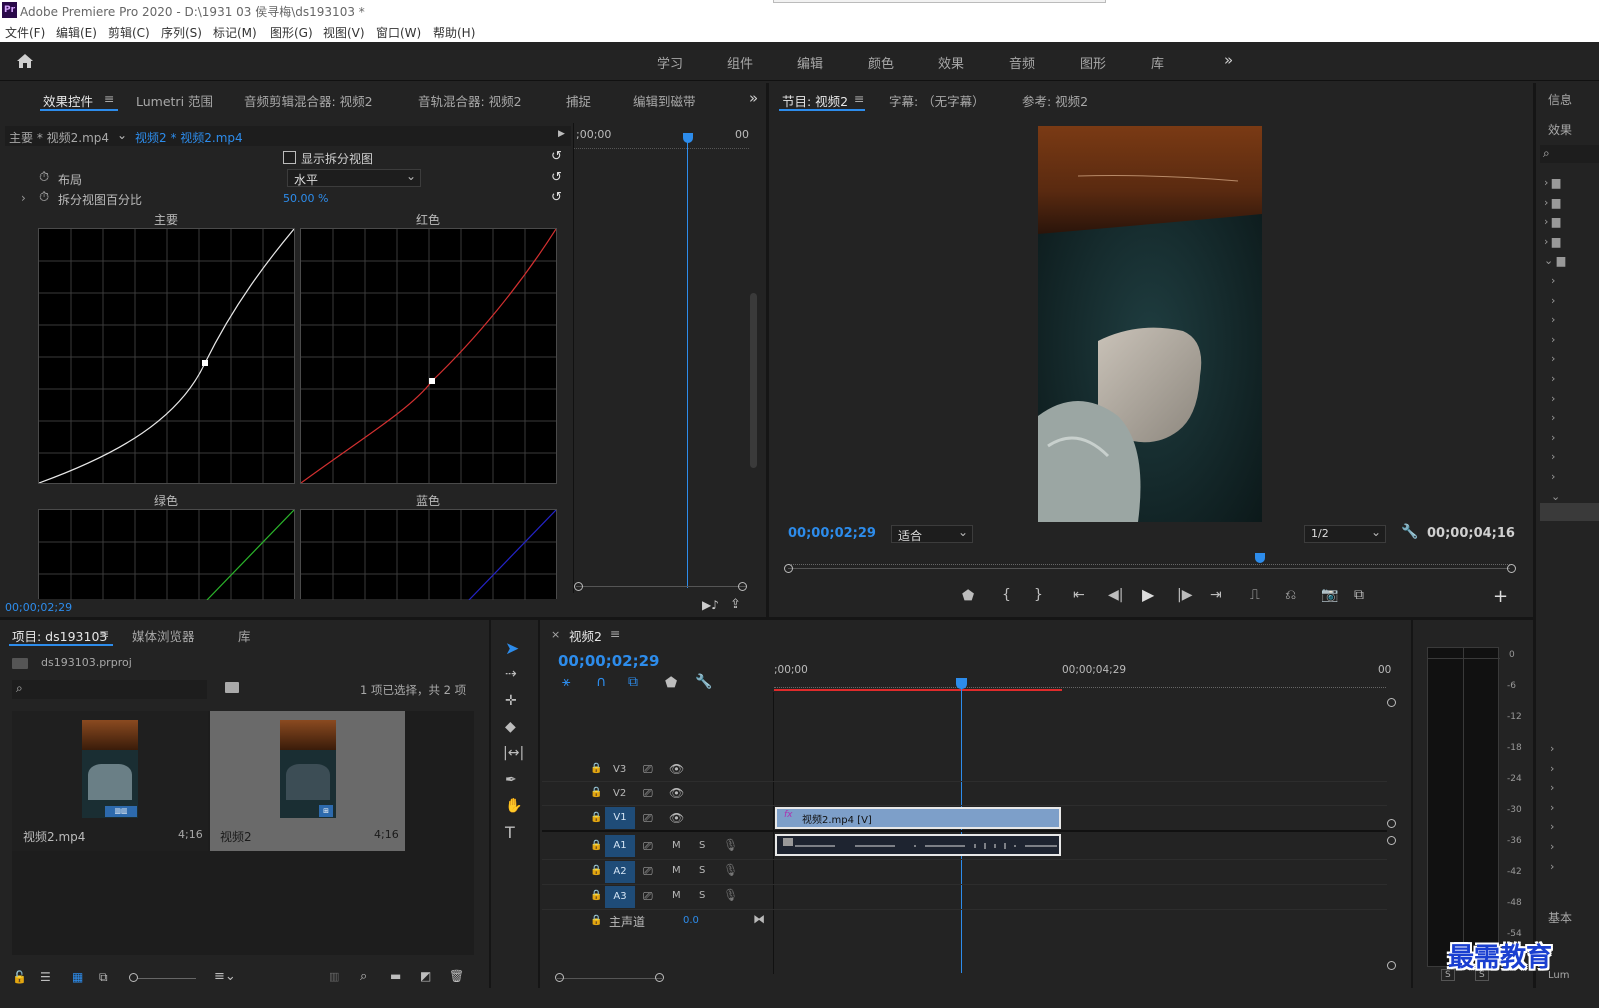 The image size is (1599, 1008). Describe the element at coordinates (918, 845) in the screenshot. I see `audio-clip` at that location.